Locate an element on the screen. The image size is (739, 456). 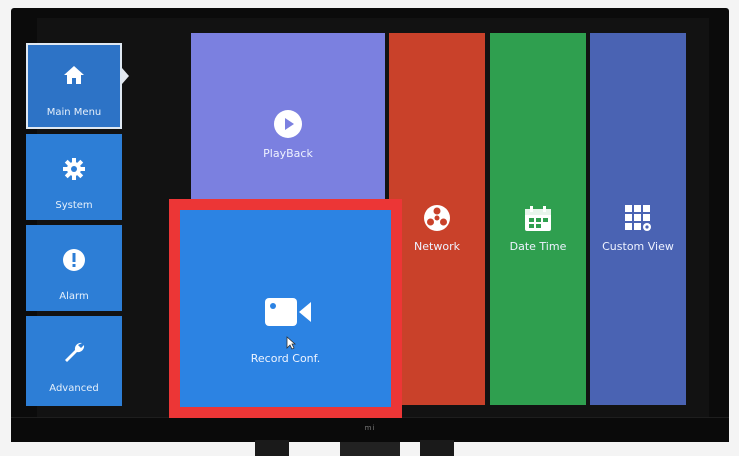
tile-playback: PlayBack is located at coordinates (288, 120).